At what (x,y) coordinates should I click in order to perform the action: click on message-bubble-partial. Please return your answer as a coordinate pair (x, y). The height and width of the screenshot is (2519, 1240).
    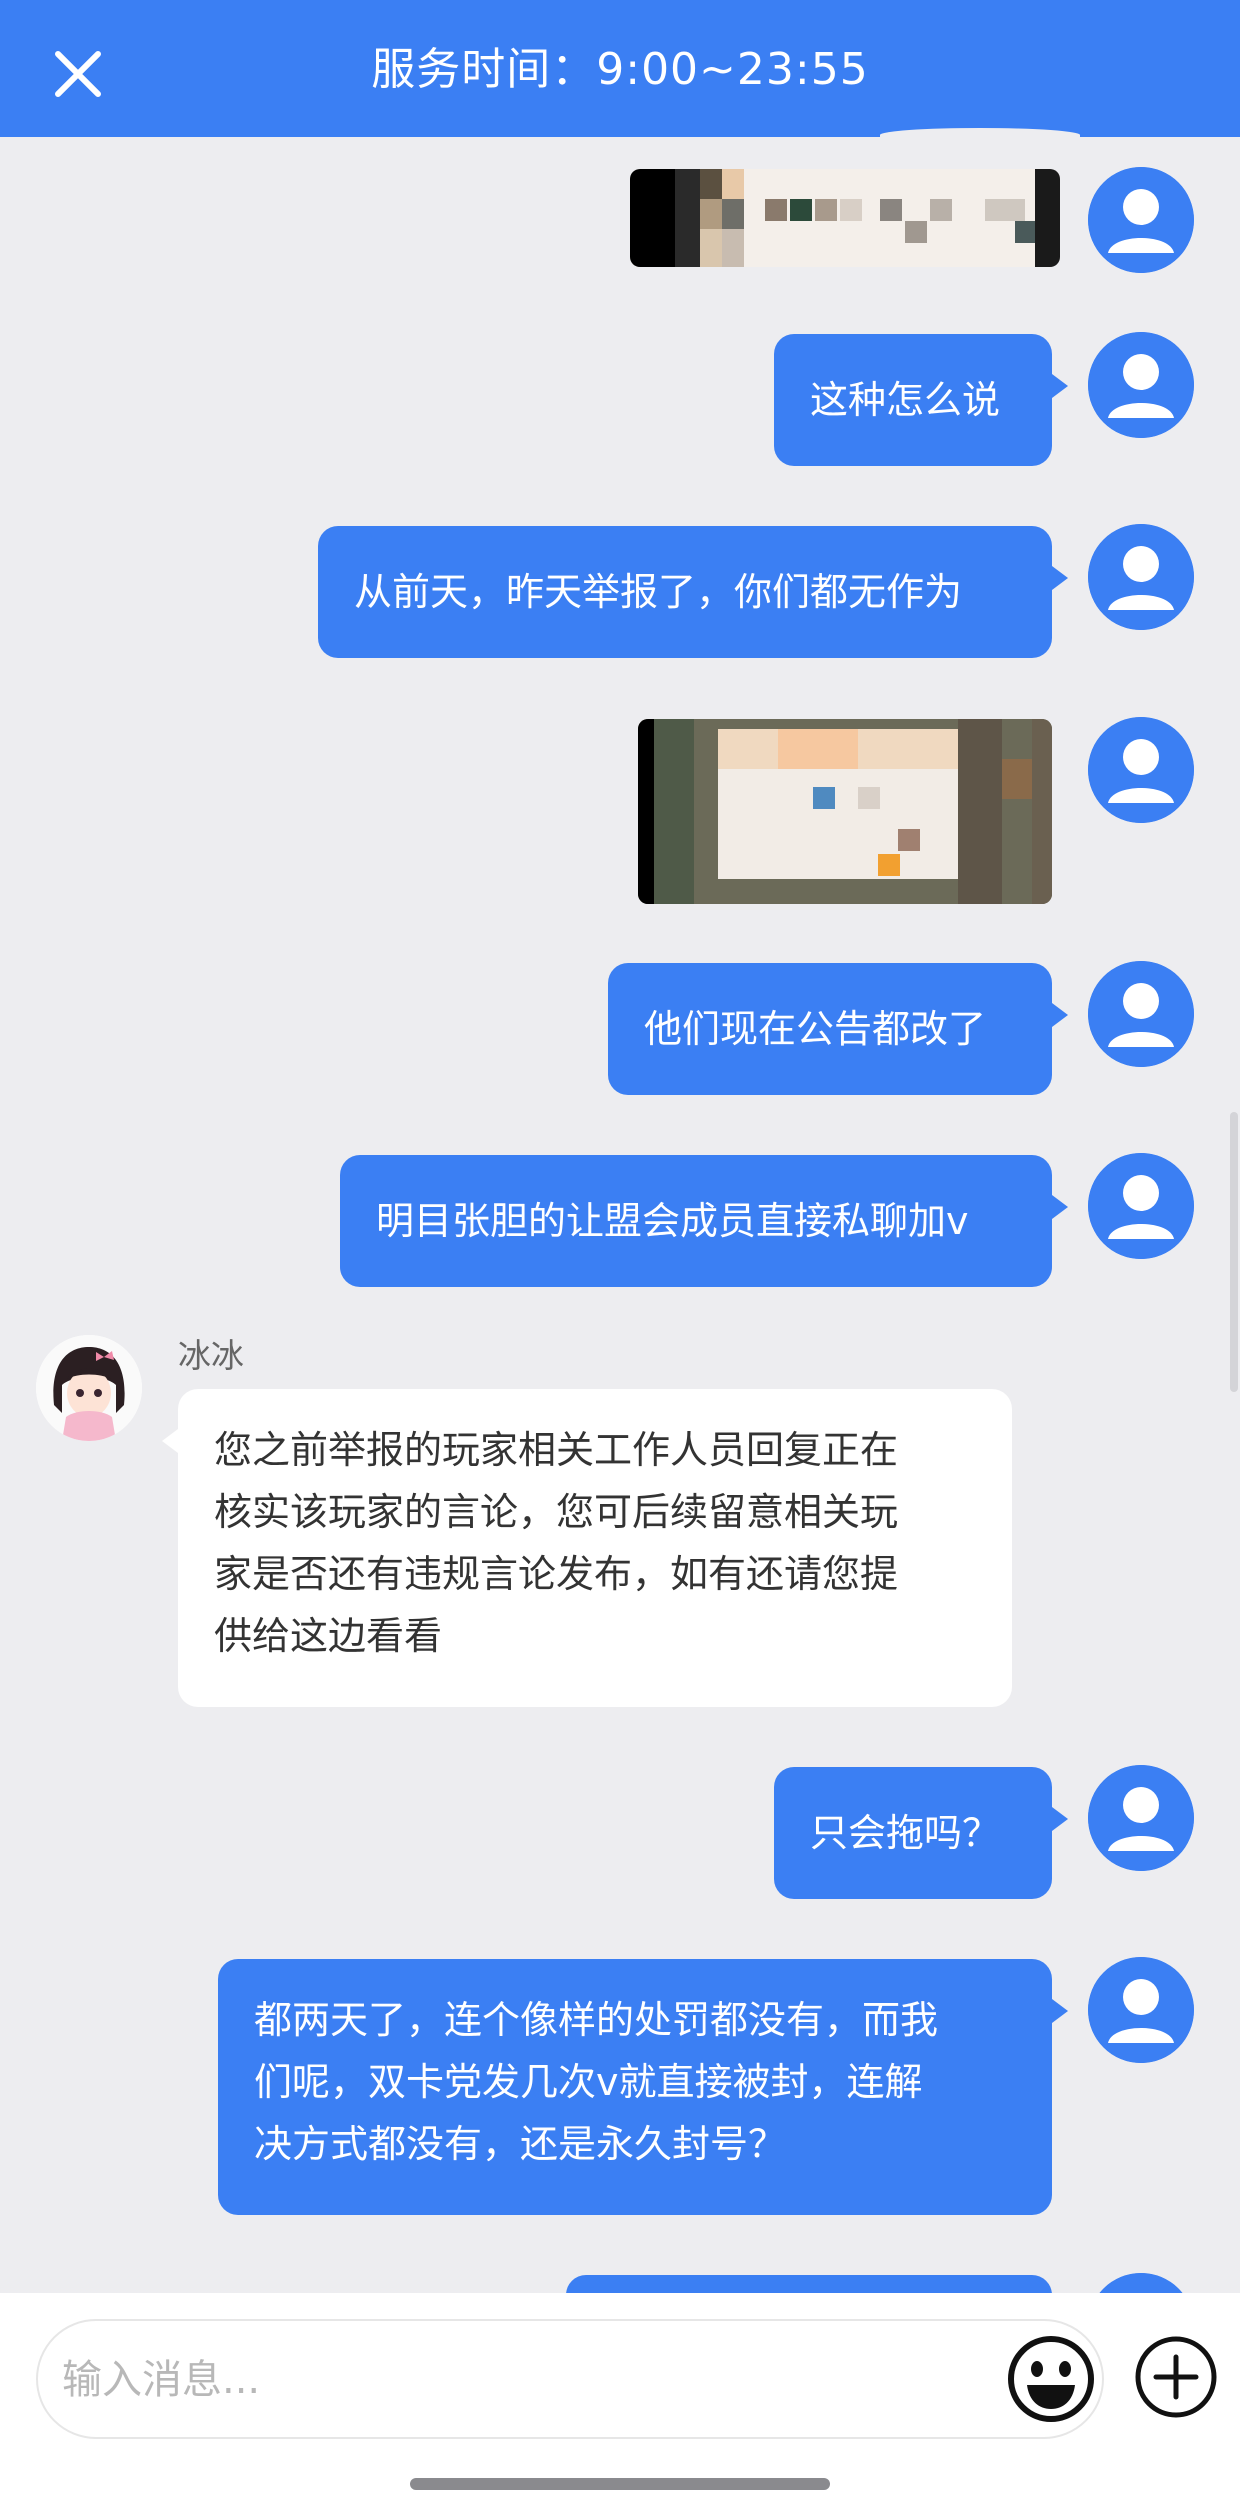
    Looking at the image, I should click on (809, 2284).